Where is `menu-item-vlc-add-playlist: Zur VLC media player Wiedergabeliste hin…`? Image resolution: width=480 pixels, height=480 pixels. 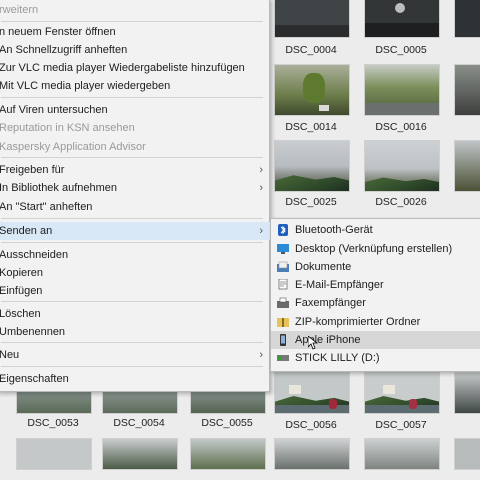 menu-item-vlc-add-playlist: Zur VLC media player Wiedergabeliste hin… is located at coordinates (135, 68).